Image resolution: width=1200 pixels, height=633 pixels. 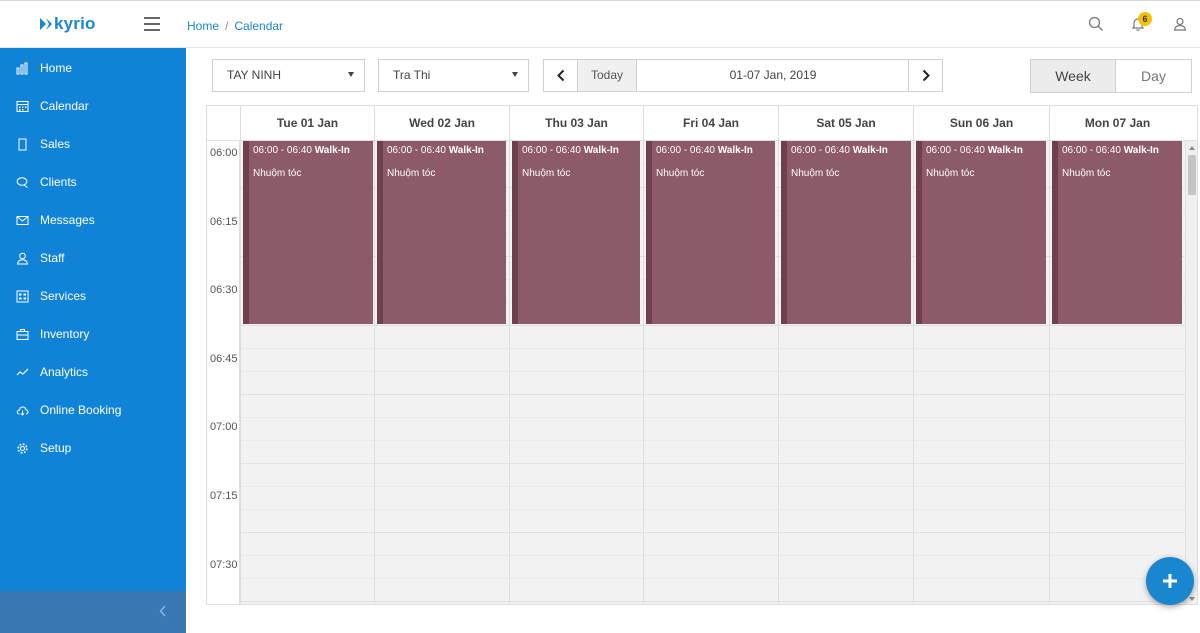 I want to click on next-week-button, so click(x=925, y=75).